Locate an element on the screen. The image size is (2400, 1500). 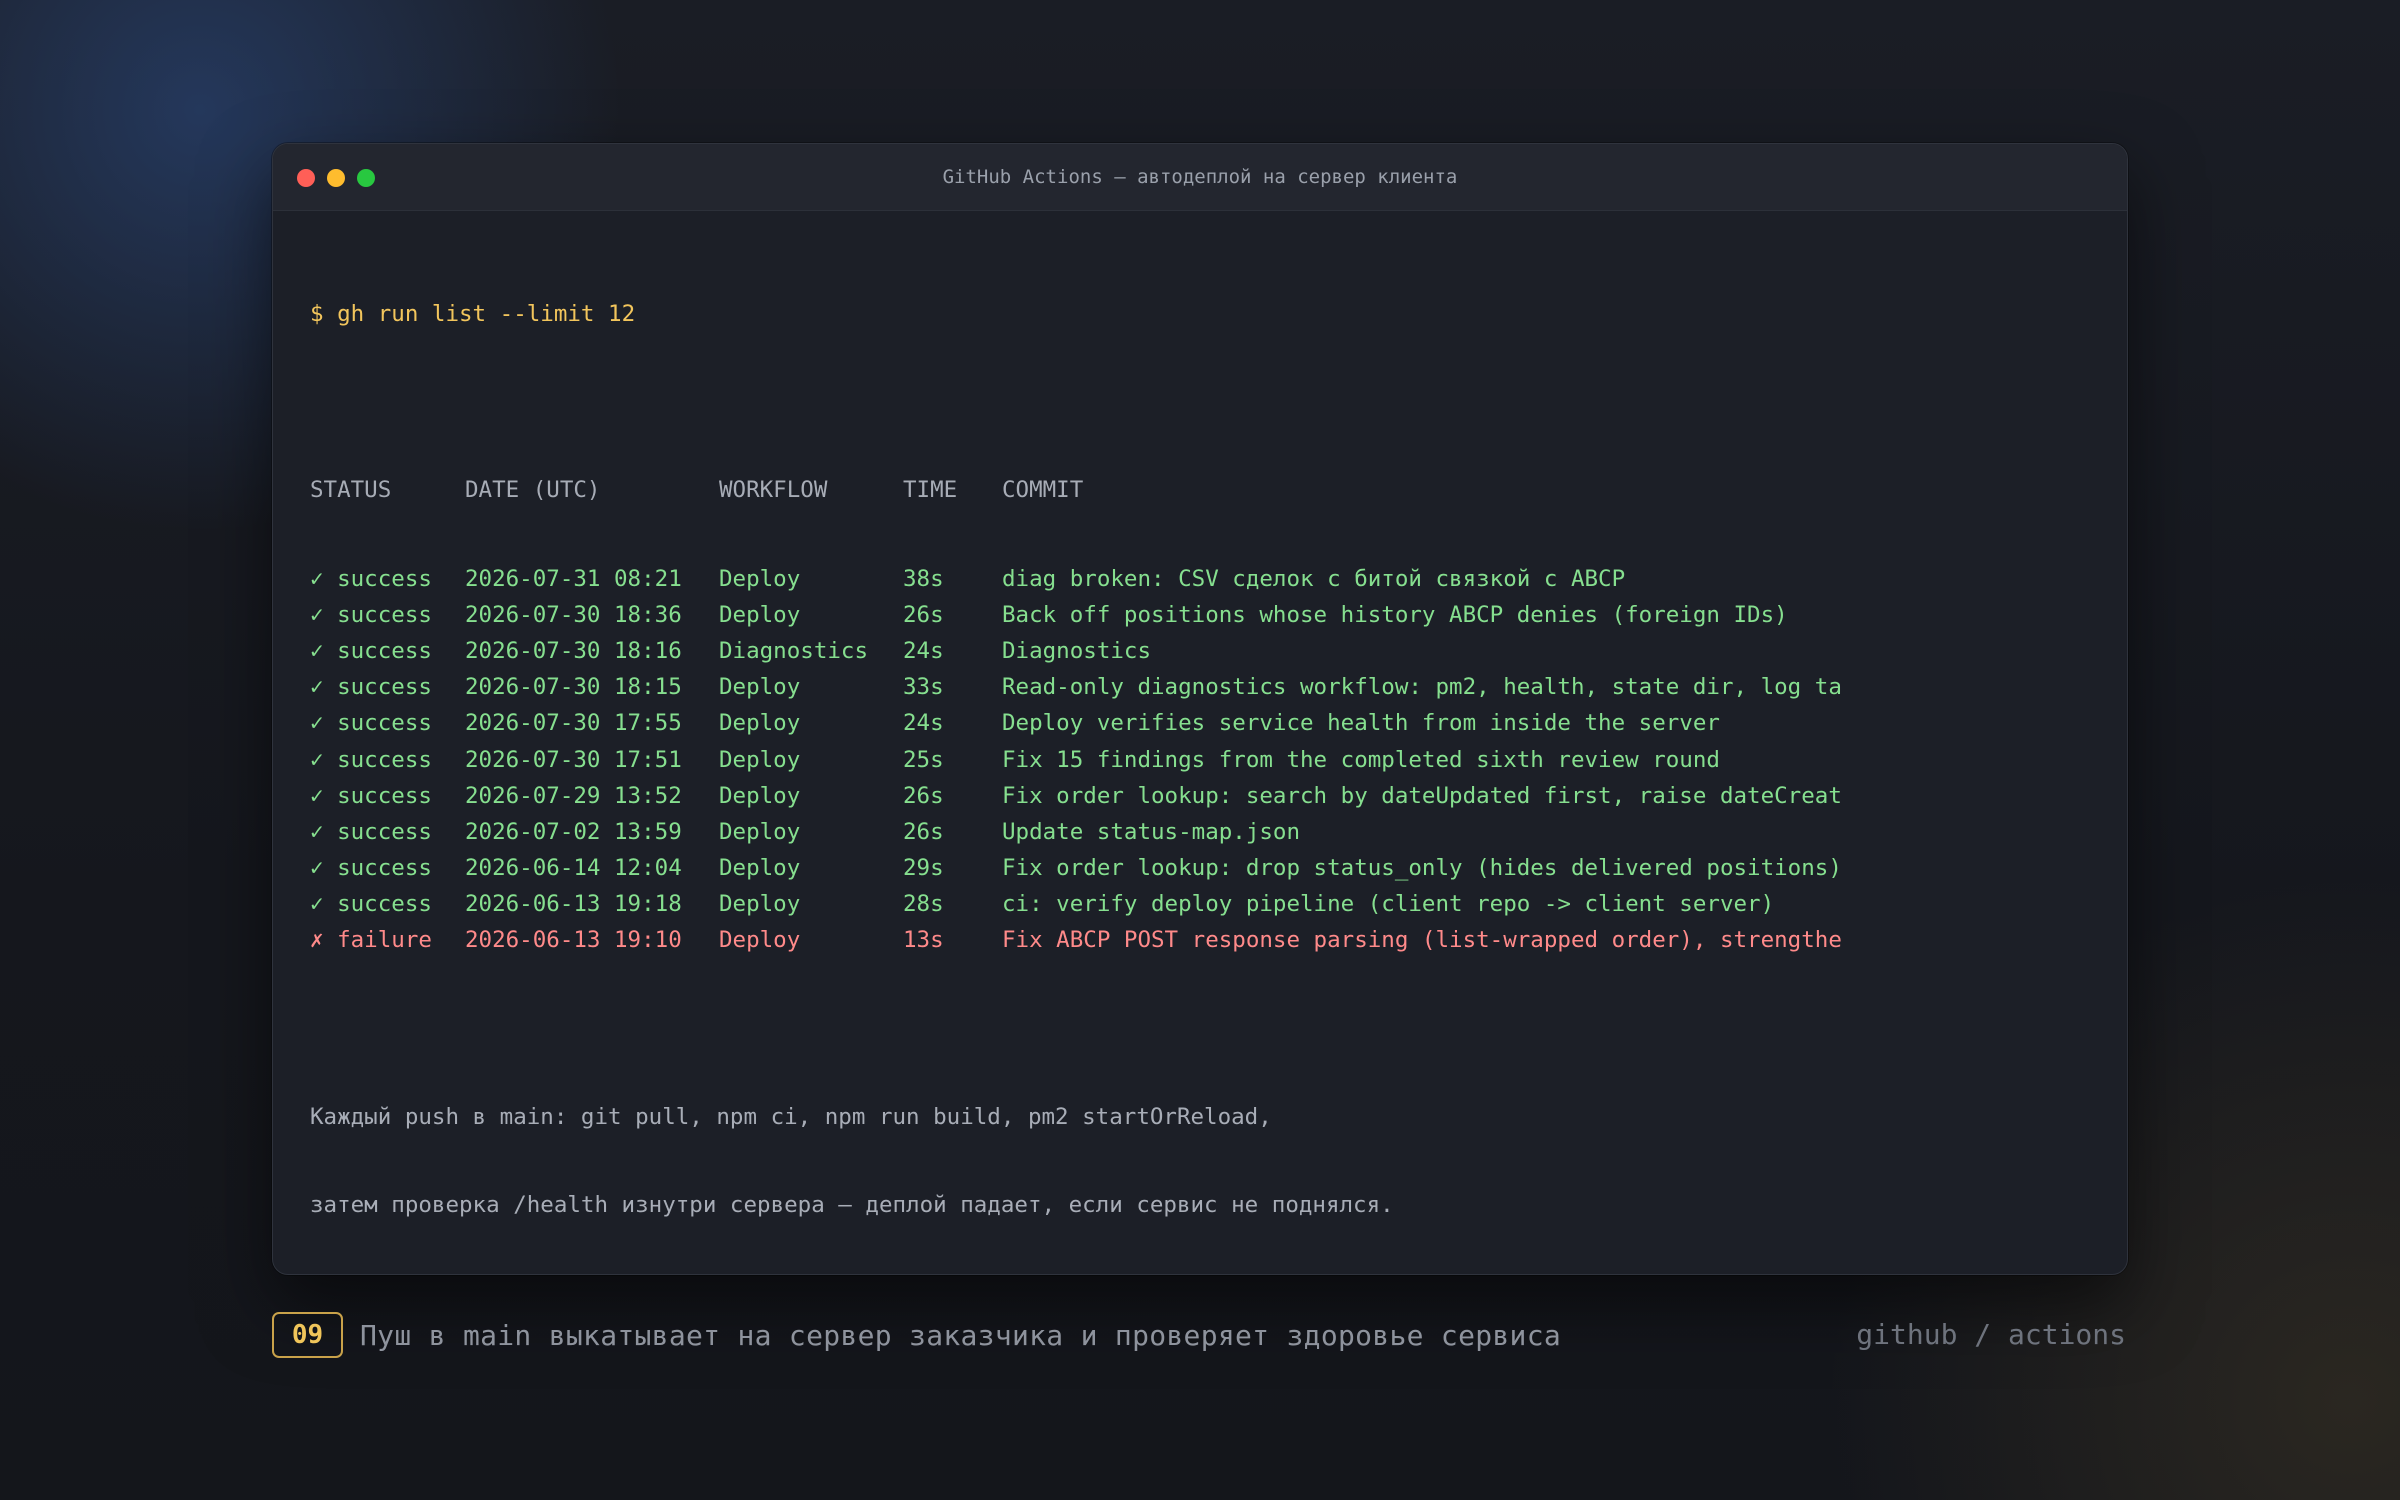
run-date: 2026-07-29 13:52 is located at coordinates (573, 795).